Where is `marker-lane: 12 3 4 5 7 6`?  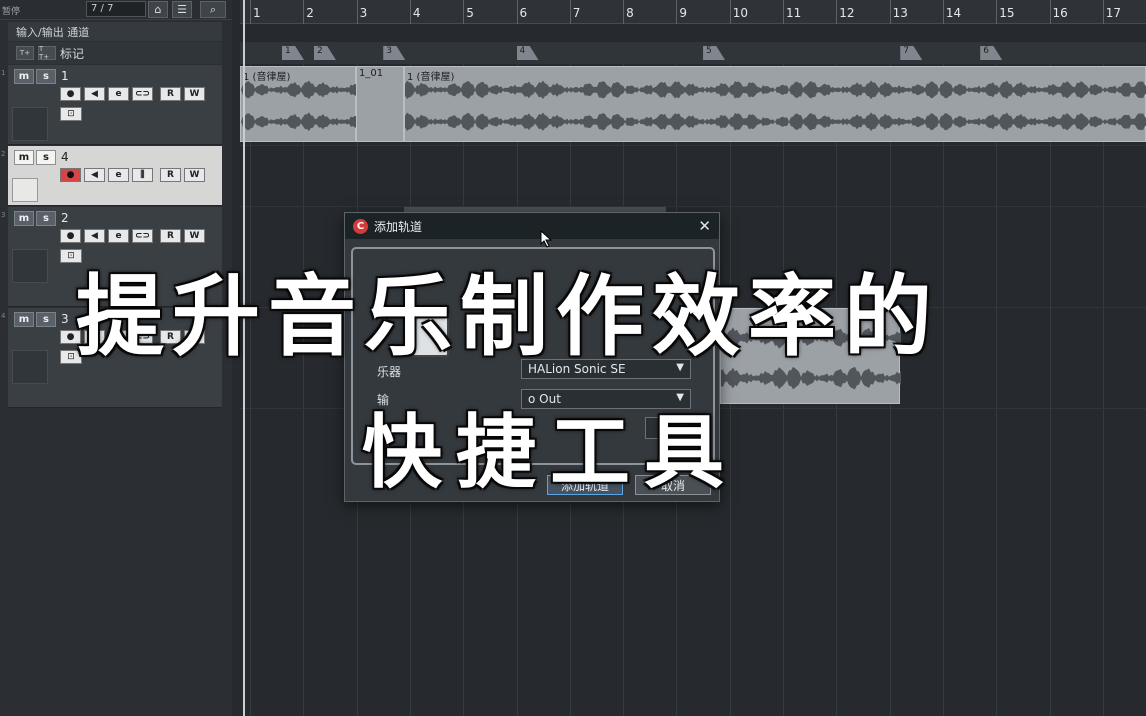
marker-lane: 12 3 4 5 7 6 is located at coordinates (693, 53).